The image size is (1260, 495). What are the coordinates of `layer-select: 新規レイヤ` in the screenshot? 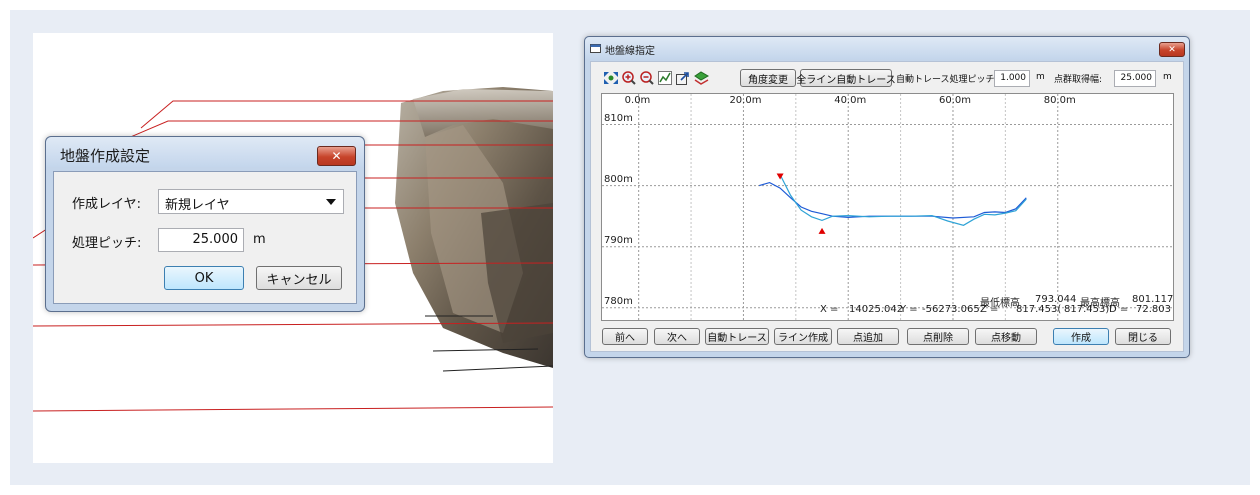 It's located at (251, 201).